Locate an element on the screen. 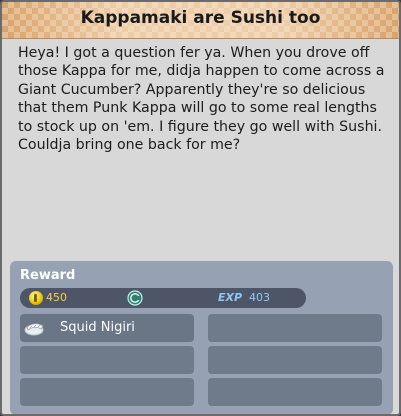 The width and height of the screenshot is (401, 416). currency-bar: 450 EXP 403 is located at coordinates (163, 298).